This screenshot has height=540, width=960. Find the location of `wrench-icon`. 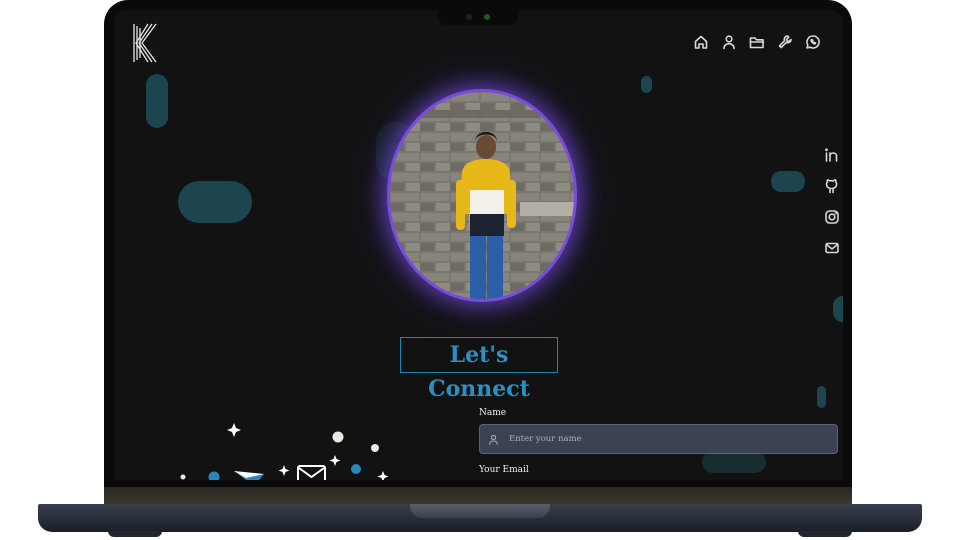

wrench-icon is located at coordinates (785, 42).